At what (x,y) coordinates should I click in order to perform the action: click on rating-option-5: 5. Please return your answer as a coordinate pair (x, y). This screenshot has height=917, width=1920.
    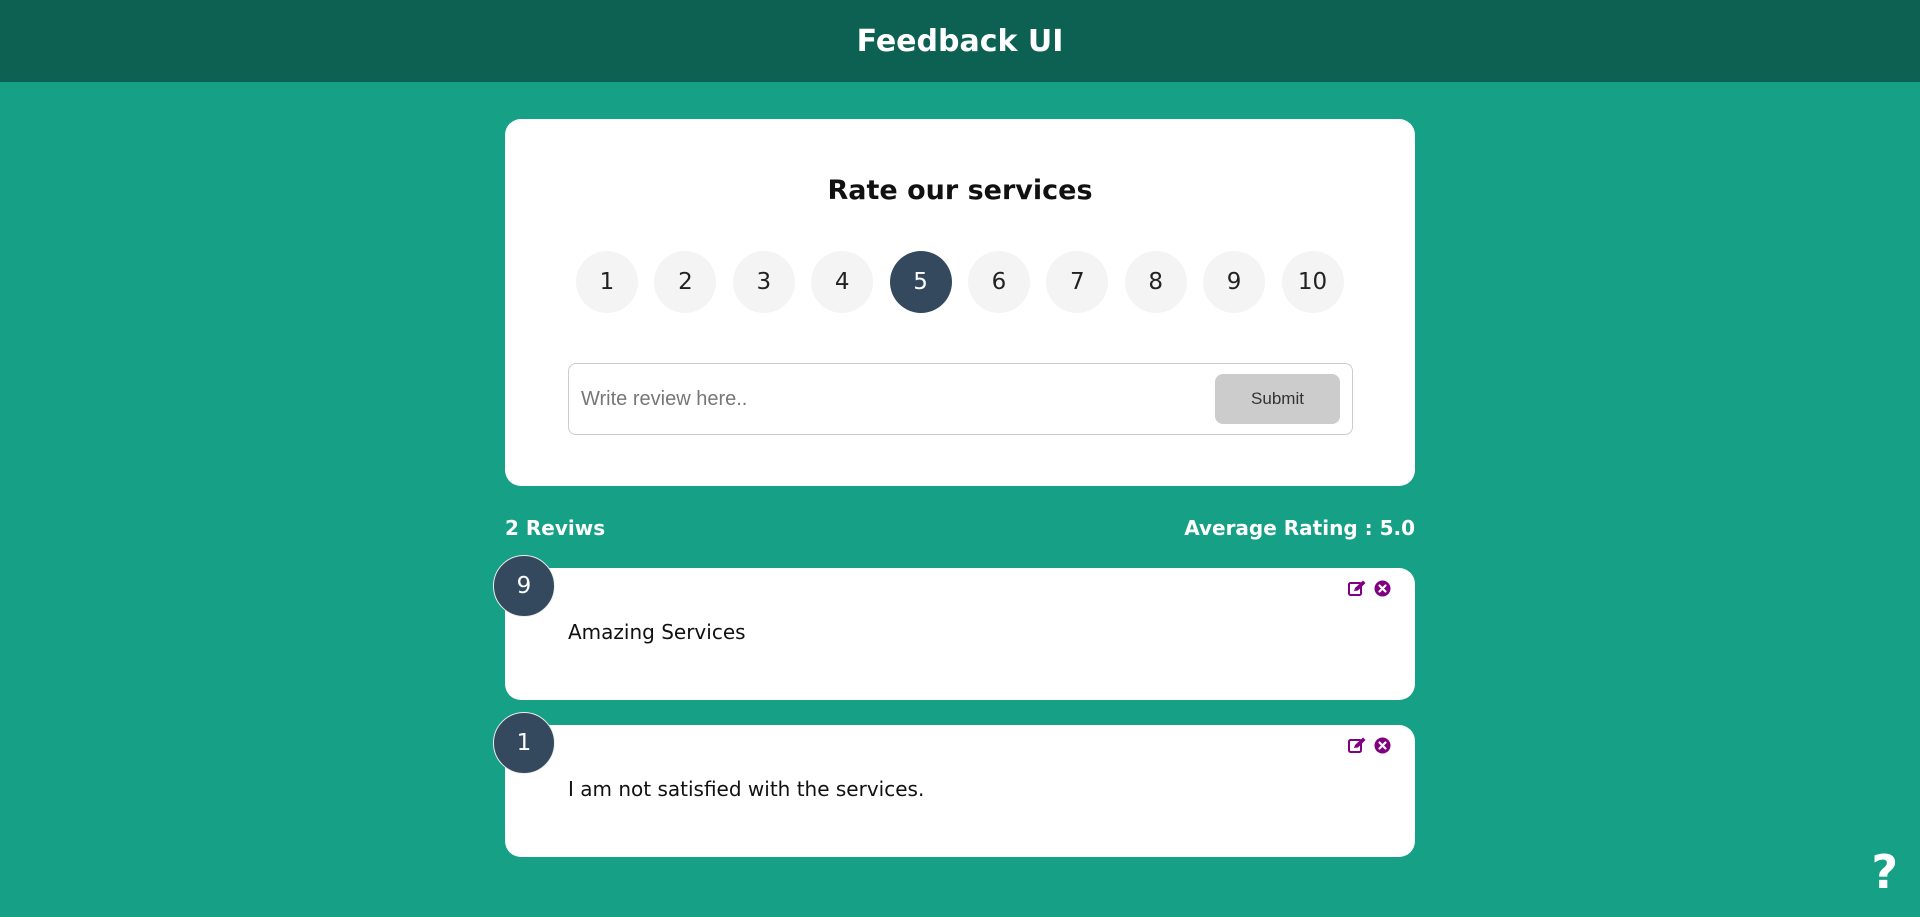
    Looking at the image, I should click on (920, 282).